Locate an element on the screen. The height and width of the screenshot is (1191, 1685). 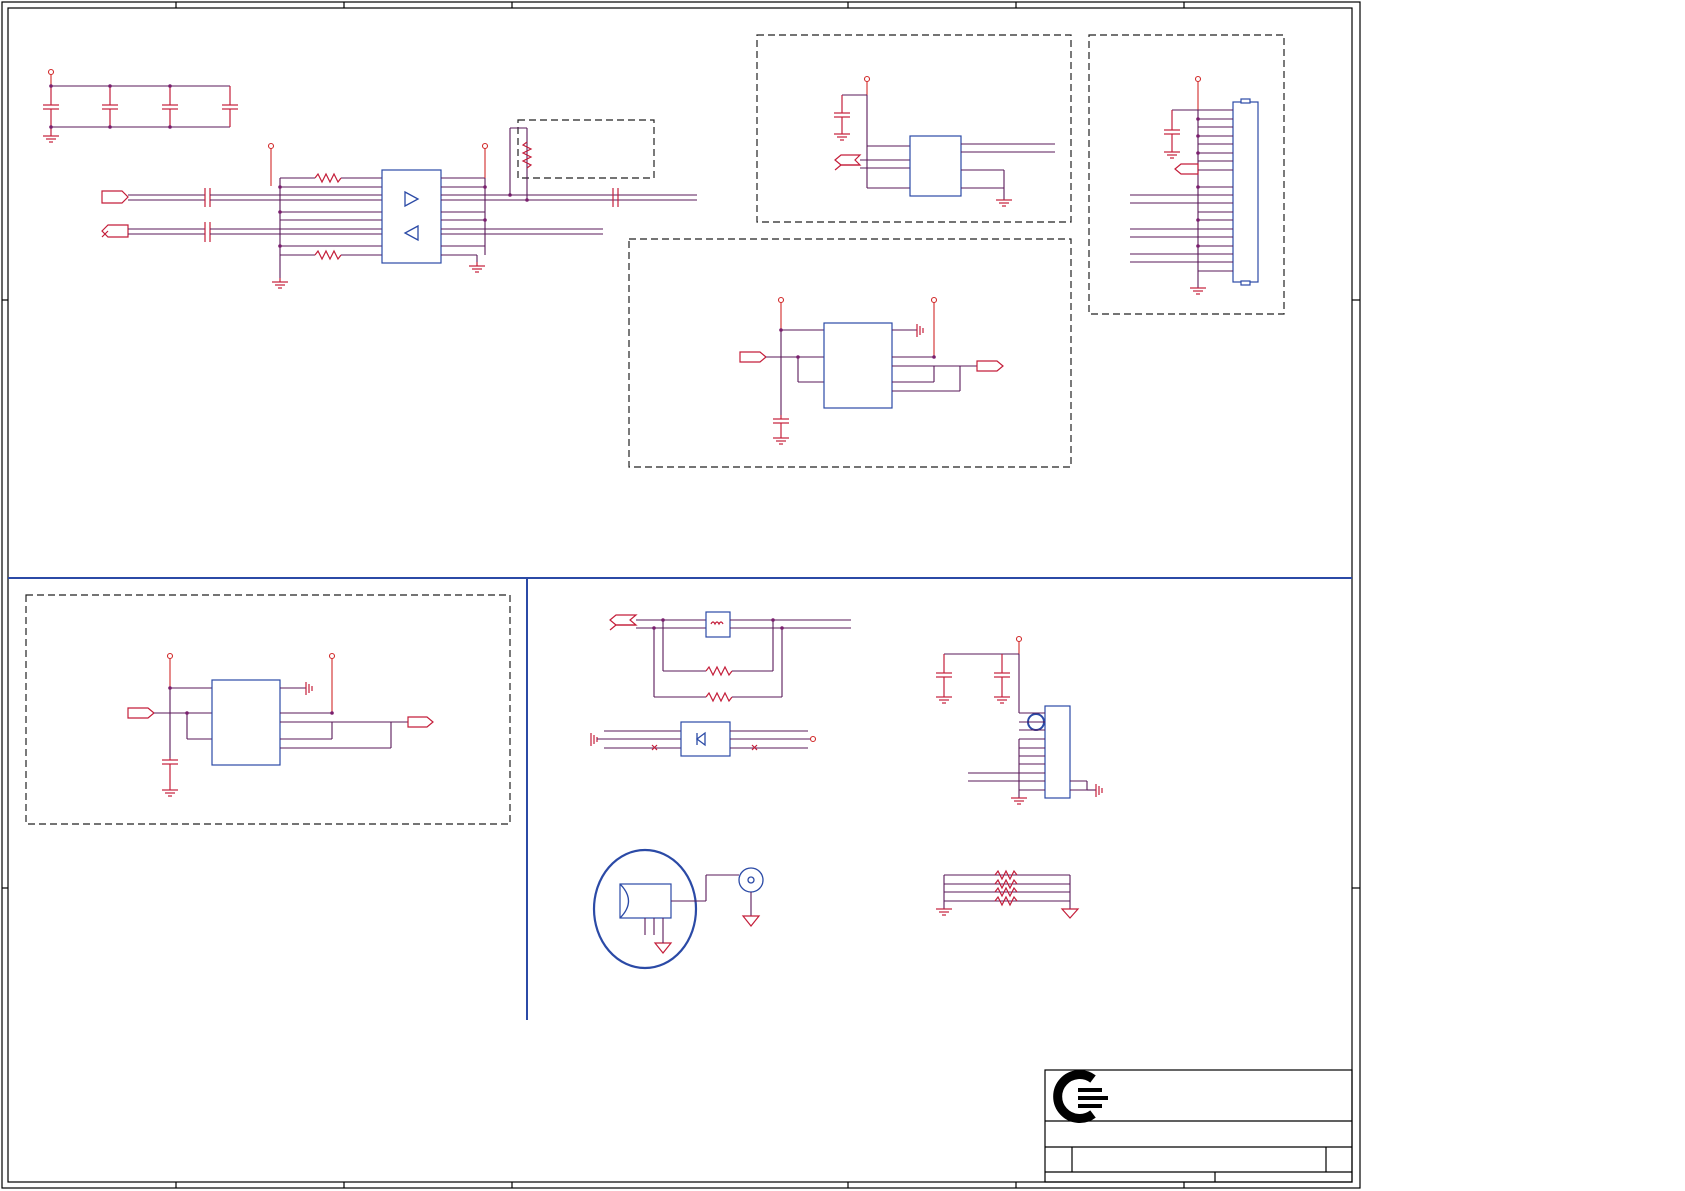
transceiver-ic is located at coordinates (411, 216).